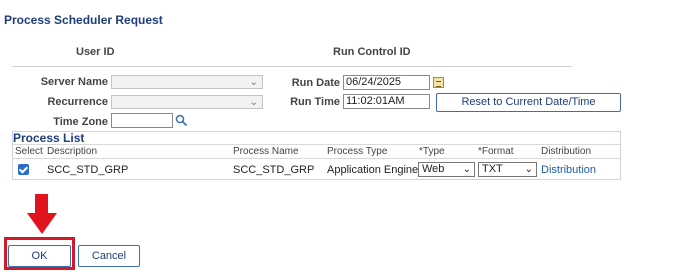  What do you see at coordinates (496, 151) in the screenshot?
I see `column-header-format: *Format` at bounding box center [496, 151].